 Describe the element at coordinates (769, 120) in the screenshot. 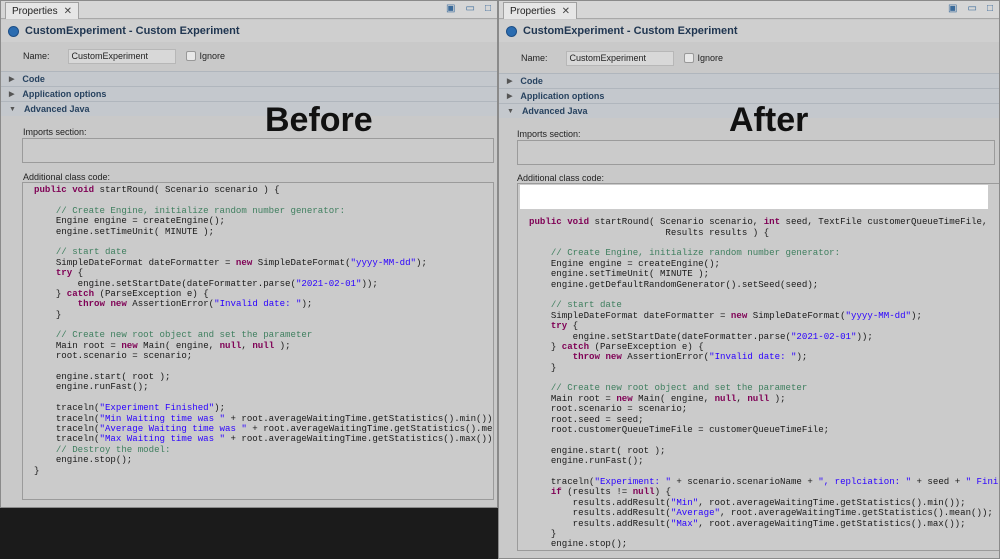

I see `after-overlay-label: After` at that location.